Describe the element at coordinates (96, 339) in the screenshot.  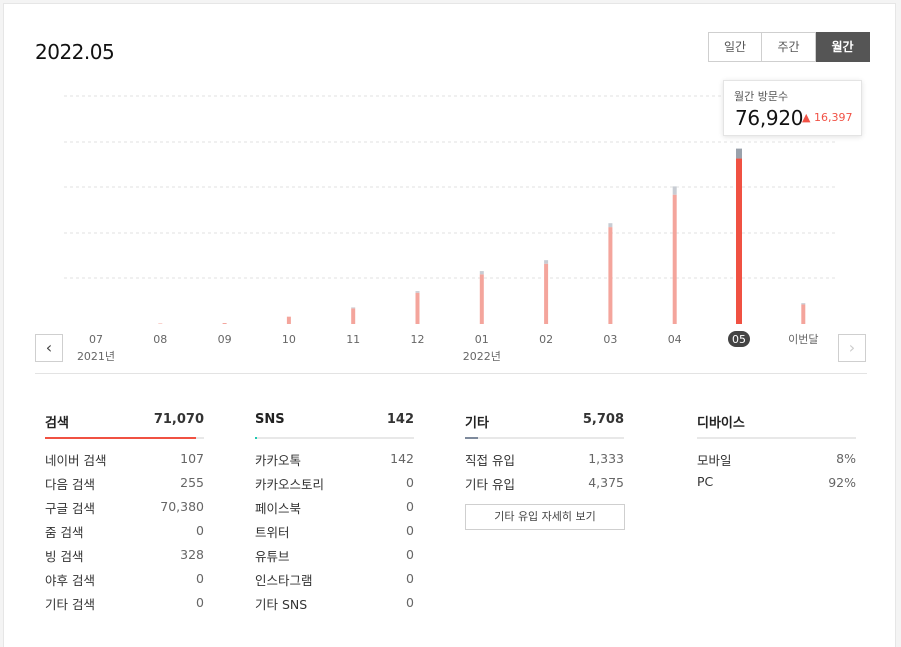
I see `x-tick-label: 07` at that location.